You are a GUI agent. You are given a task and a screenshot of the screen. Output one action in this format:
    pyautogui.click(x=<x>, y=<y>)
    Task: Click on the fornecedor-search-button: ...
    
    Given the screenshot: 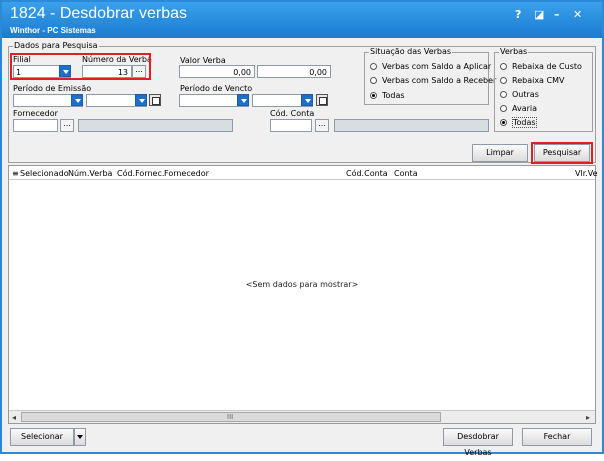 What is the action you would take?
    pyautogui.click(x=67, y=125)
    